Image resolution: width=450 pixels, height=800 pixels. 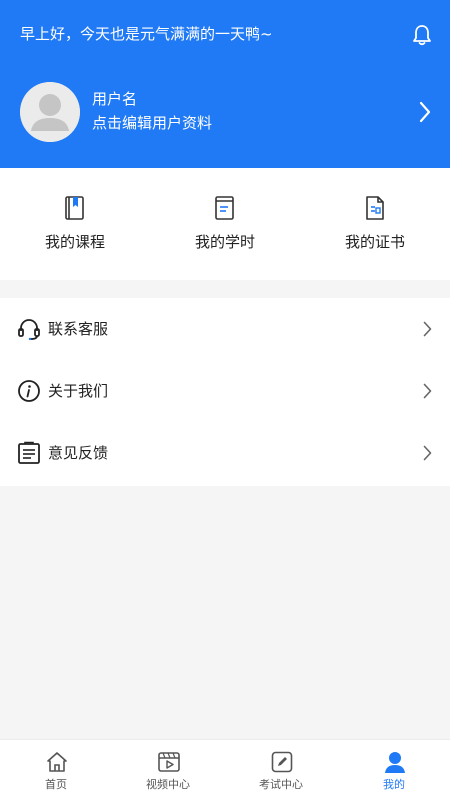 I want to click on feedback-icon, so click(x=29, y=452).